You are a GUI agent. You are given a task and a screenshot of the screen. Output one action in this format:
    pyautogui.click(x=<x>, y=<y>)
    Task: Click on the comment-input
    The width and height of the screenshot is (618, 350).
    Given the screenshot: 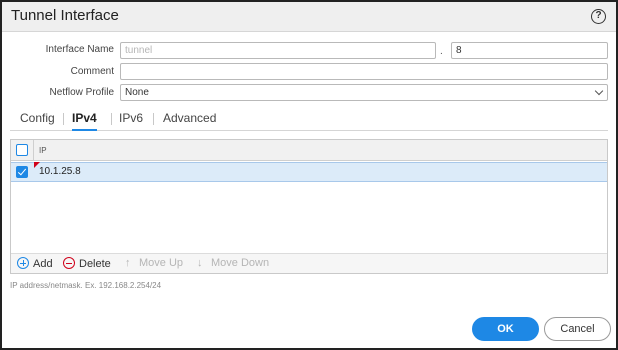 What is the action you would take?
    pyautogui.click(x=364, y=71)
    